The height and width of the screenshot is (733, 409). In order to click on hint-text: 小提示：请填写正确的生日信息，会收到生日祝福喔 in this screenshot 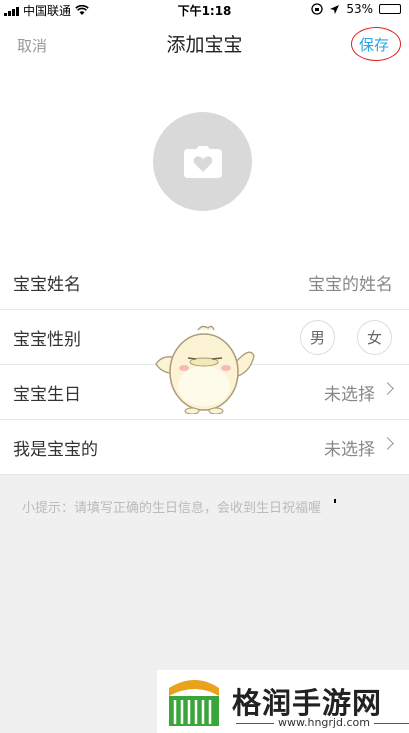, I will do `click(172, 508)`.